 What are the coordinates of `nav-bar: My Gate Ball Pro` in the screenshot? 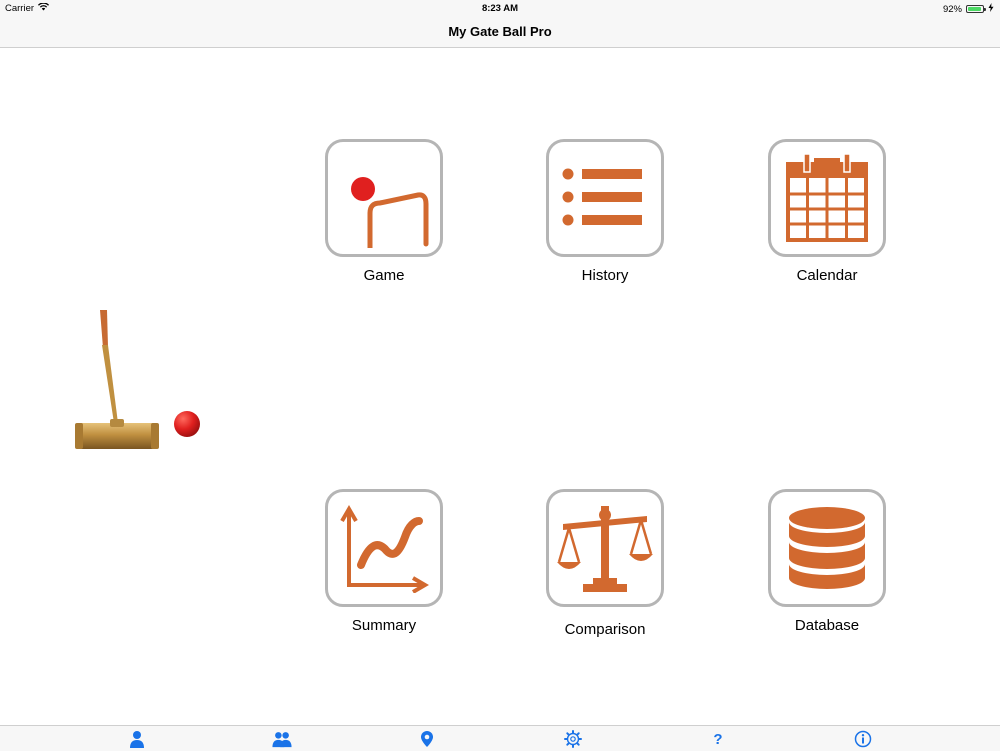 It's located at (500, 32).